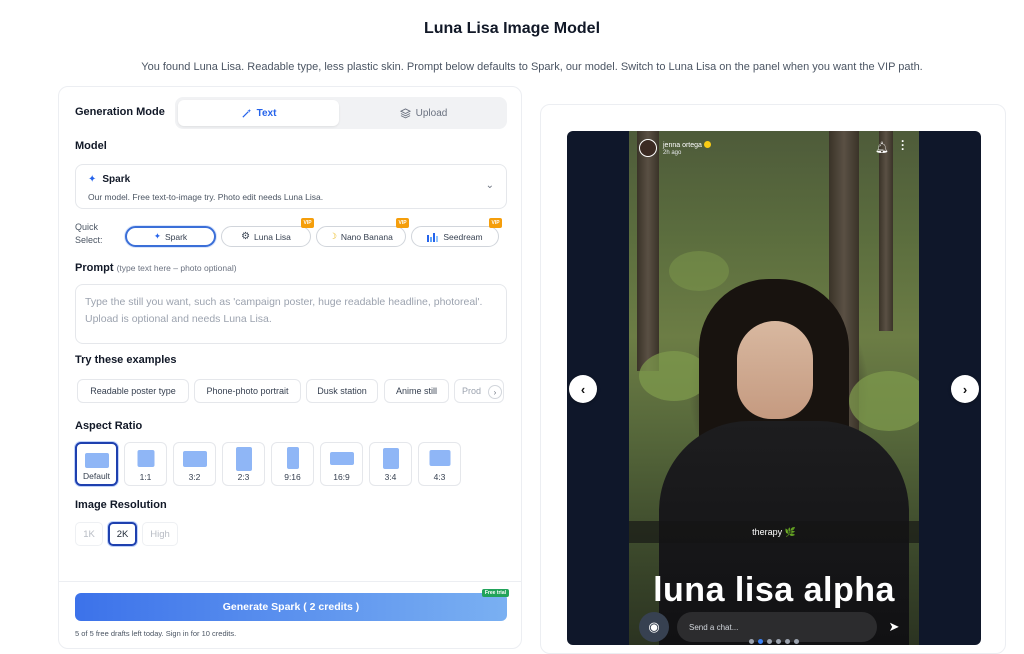  What do you see at coordinates (495, 593) in the screenshot?
I see `free-trial-badge: Free trial` at bounding box center [495, 593].